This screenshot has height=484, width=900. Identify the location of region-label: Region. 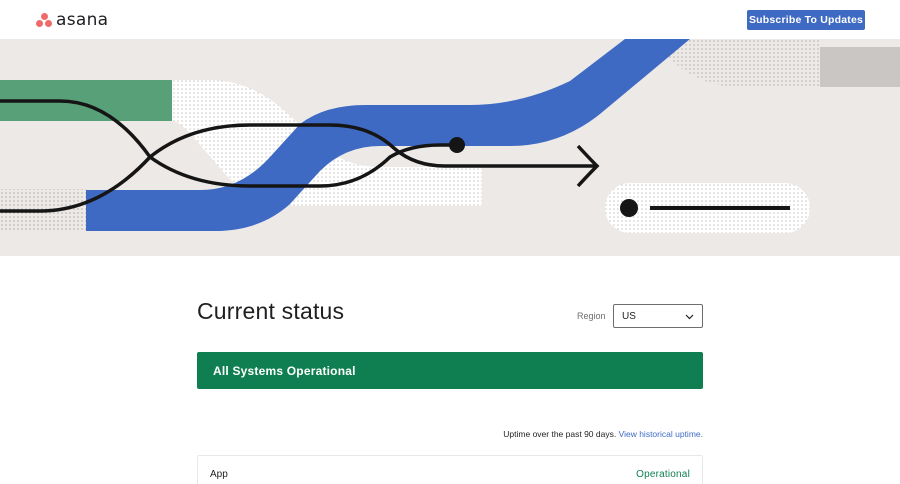
(591, 316).